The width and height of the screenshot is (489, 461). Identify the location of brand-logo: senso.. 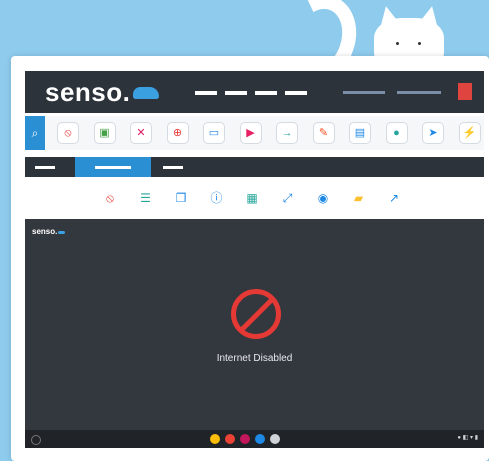
(102, 92).